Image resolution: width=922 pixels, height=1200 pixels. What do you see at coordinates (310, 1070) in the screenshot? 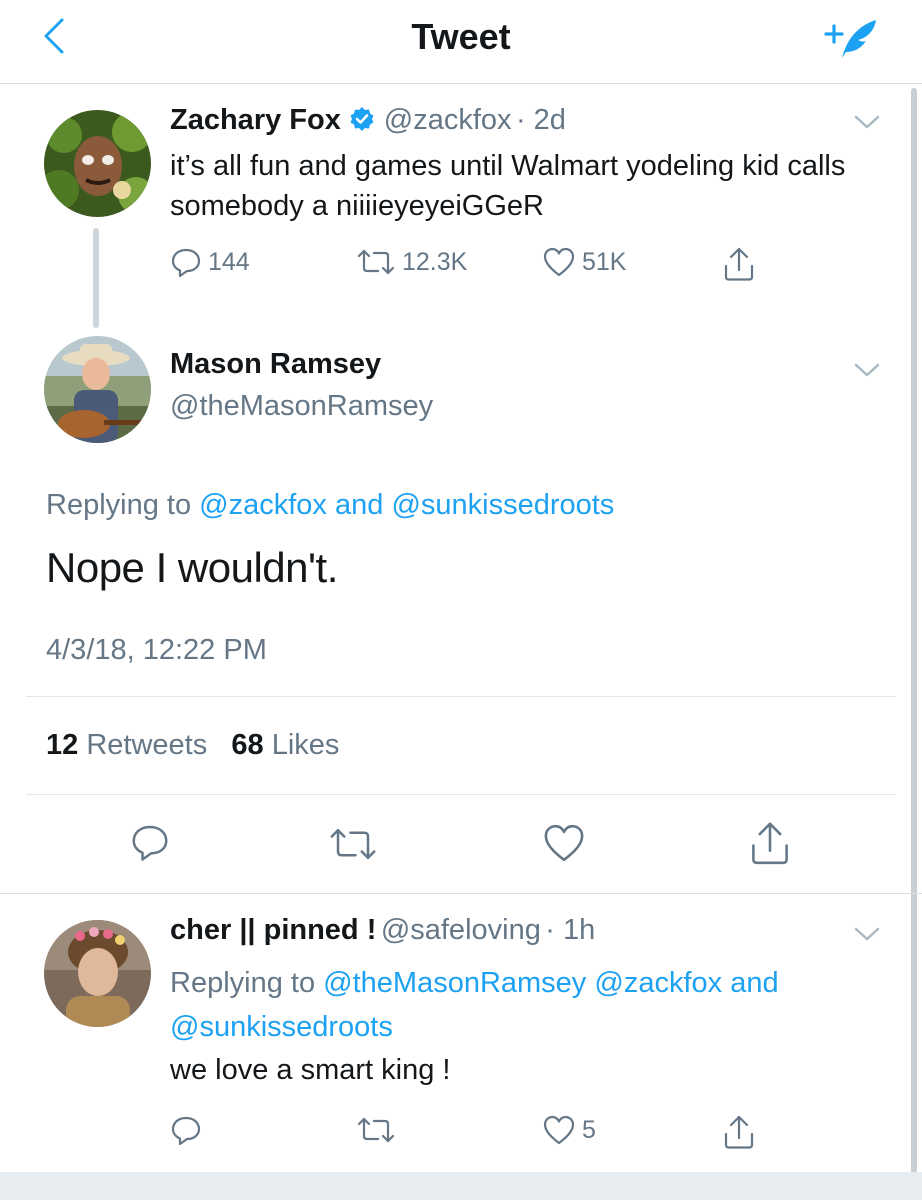
I see `tweet-text: we love a smart king !` at bounding box center [310, 1070].